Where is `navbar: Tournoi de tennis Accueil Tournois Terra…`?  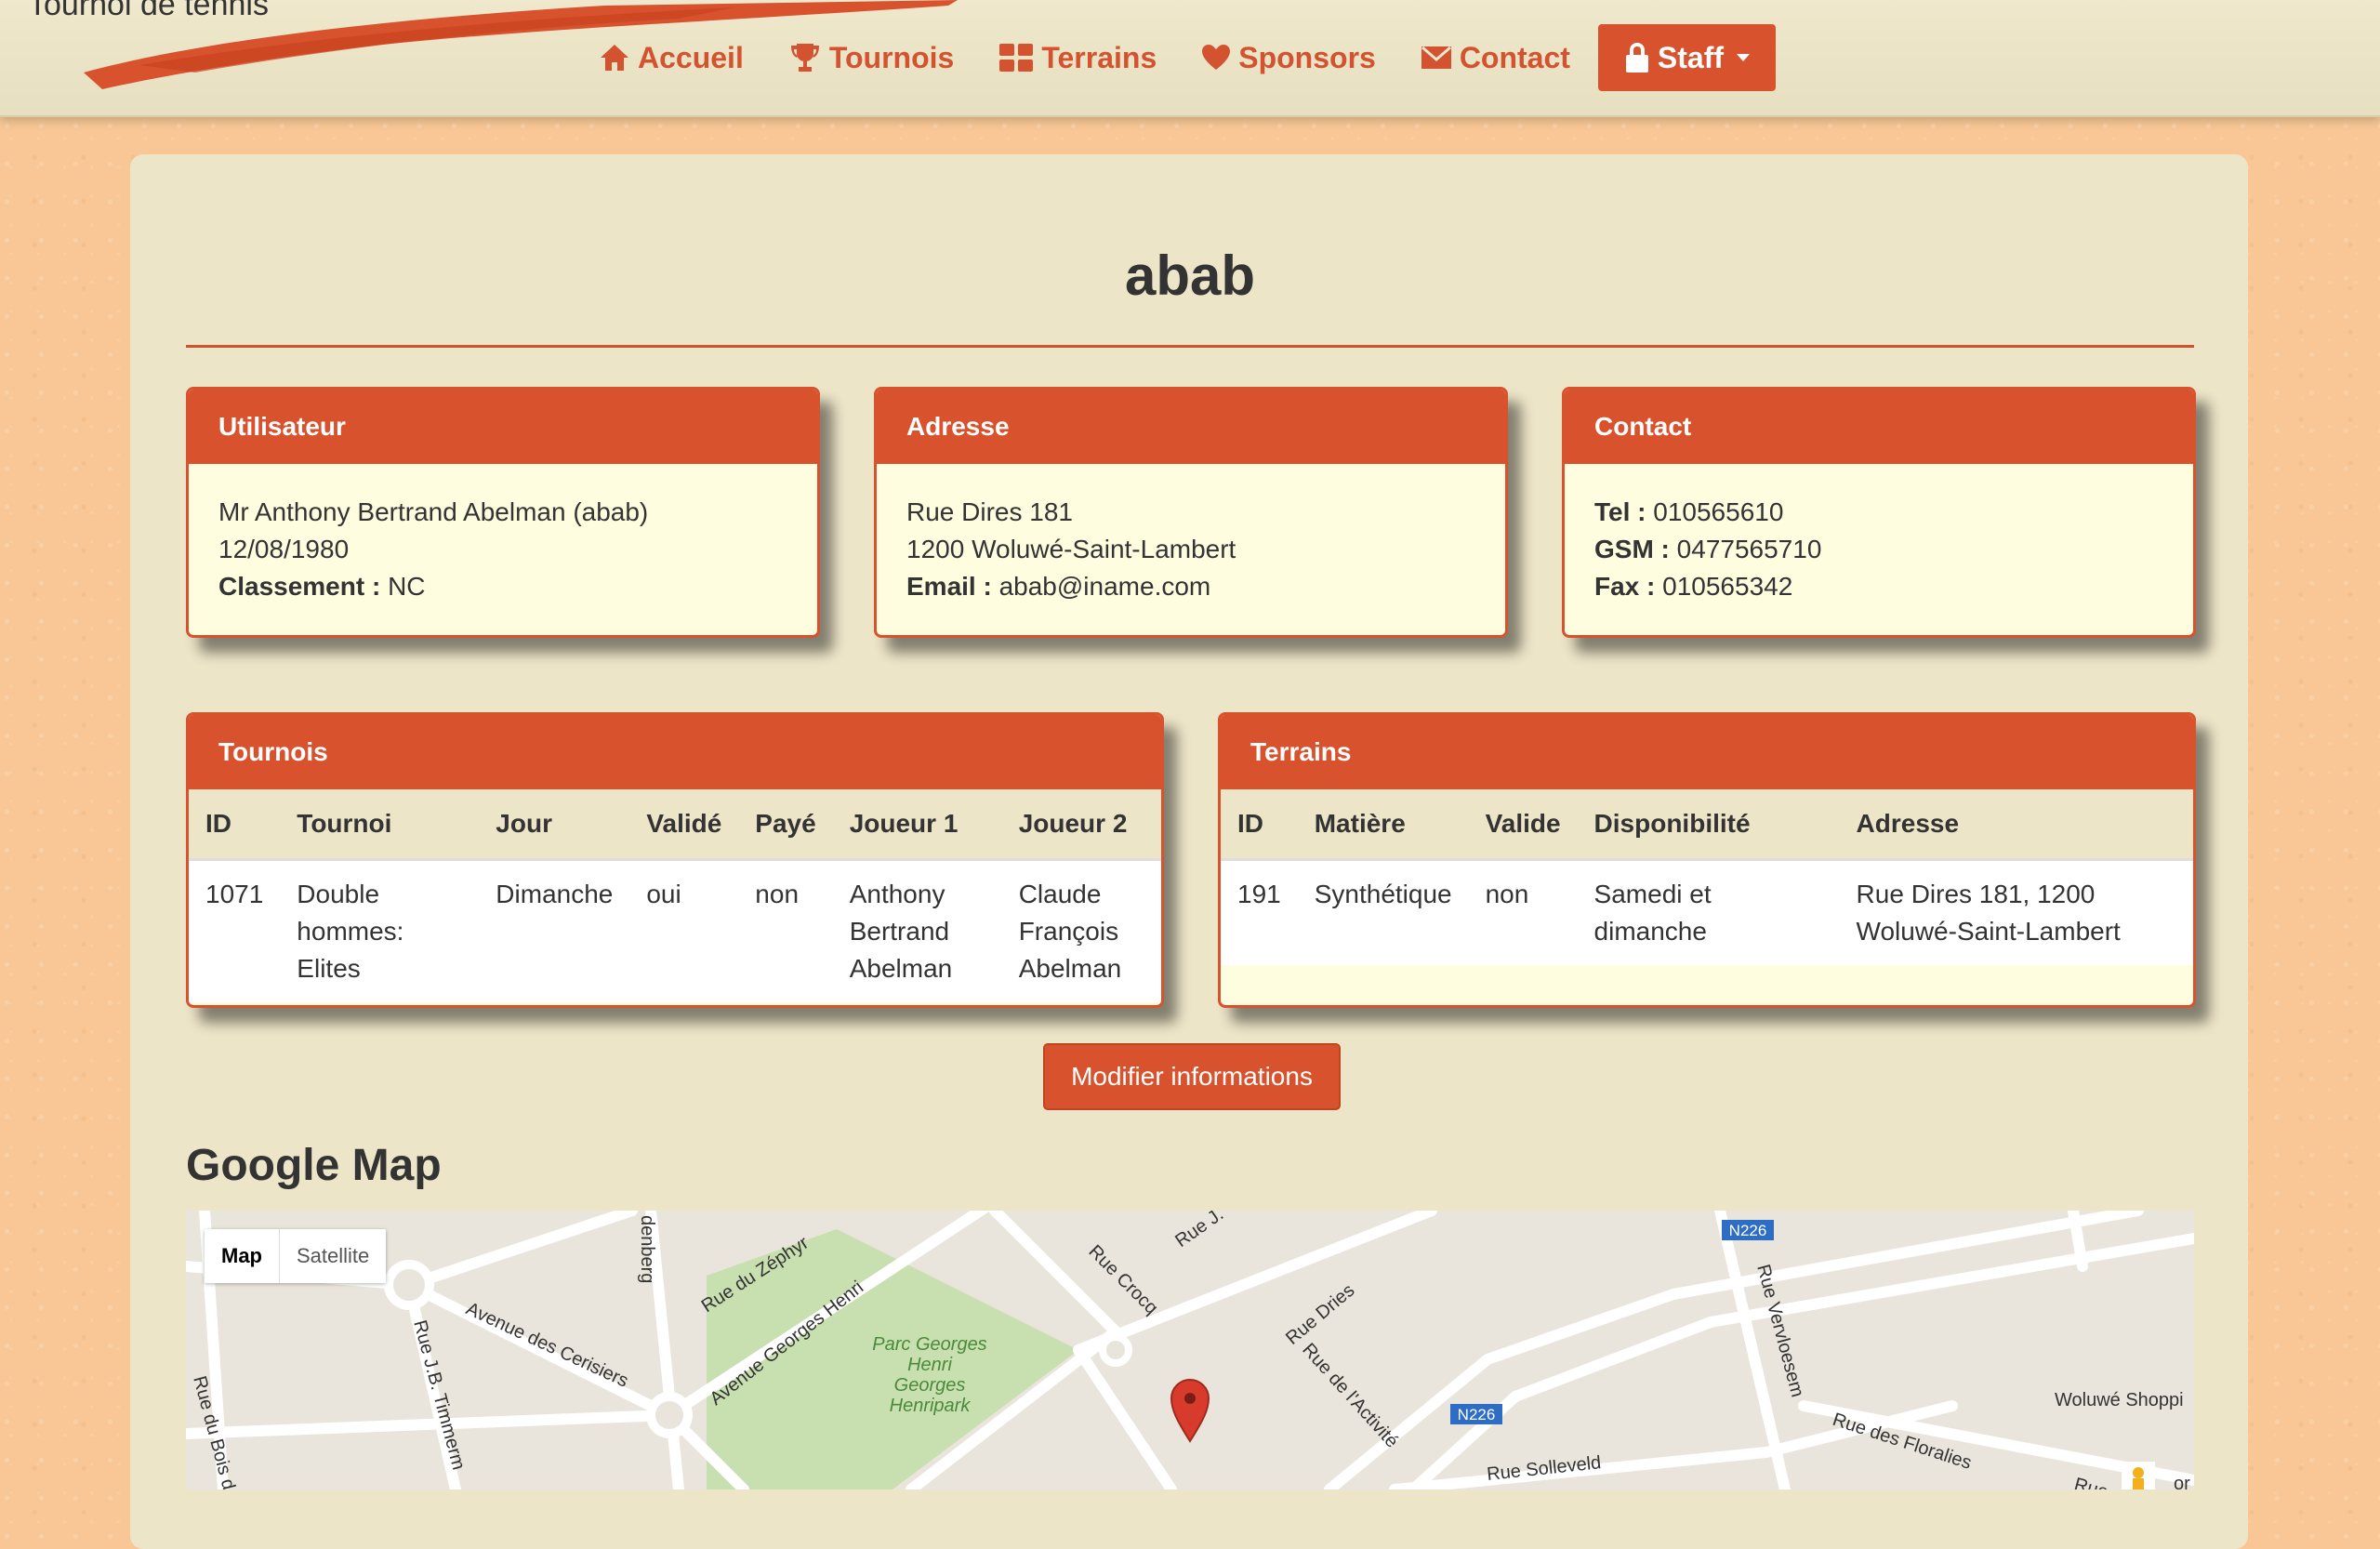
navbar: Tournoi de tennis Accueil Tournois Terra… is located at coordinates (1190, 58).